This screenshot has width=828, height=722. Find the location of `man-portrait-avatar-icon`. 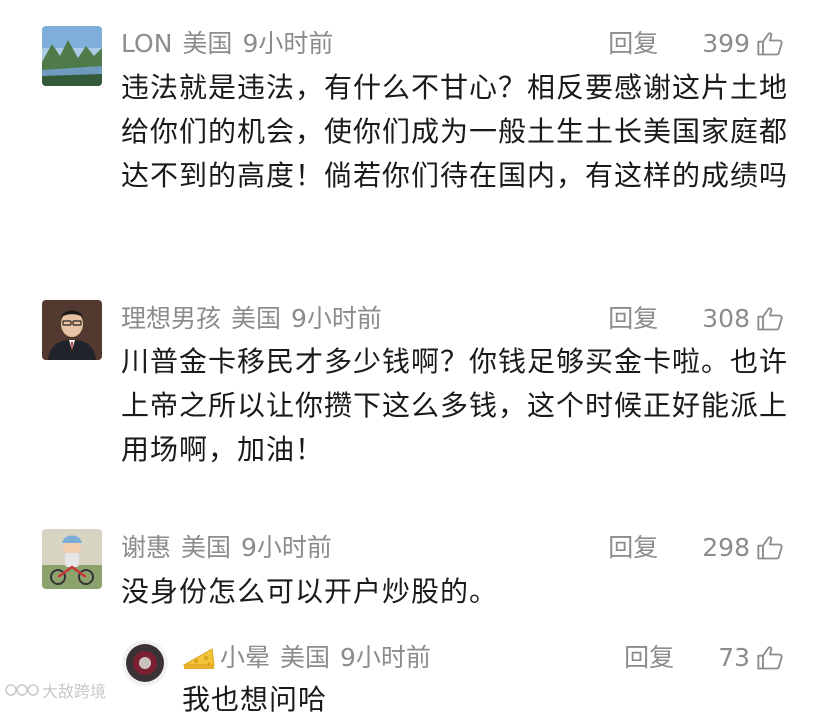

man-portrait-avatar-icon is located at coordinates (72, 330).